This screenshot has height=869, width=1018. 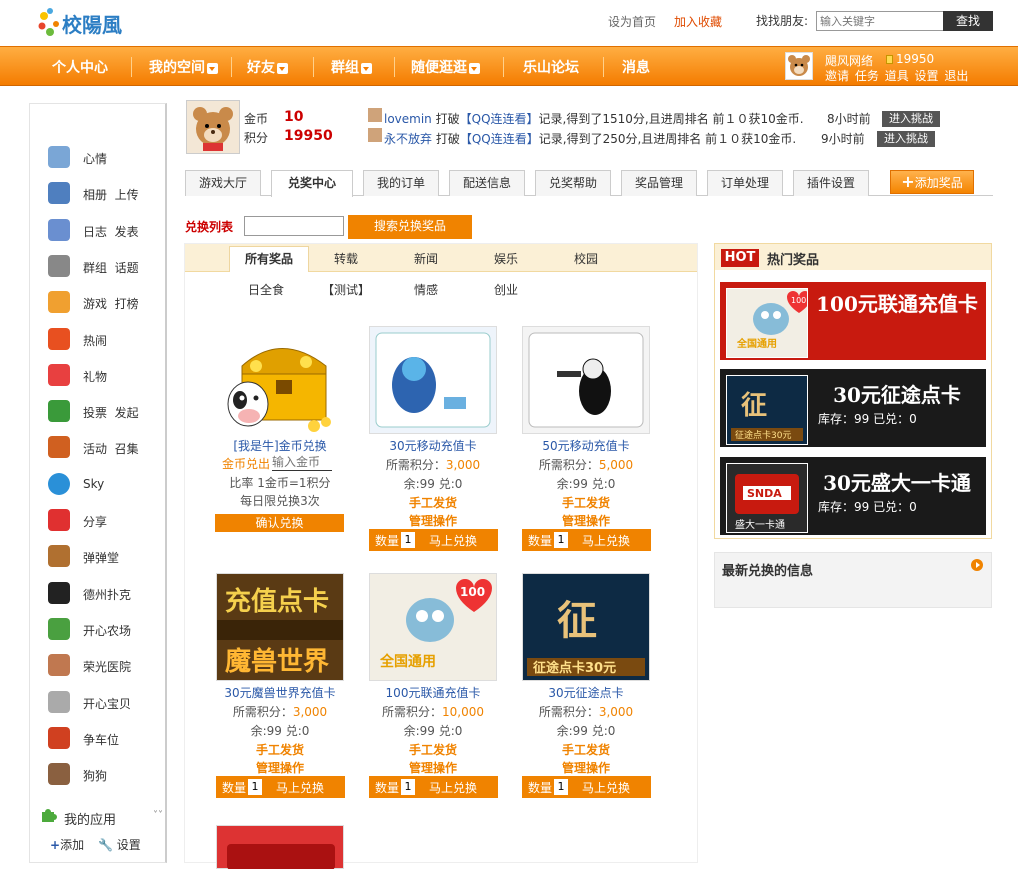 What do you see at coordinates (95, 376) in the screenshot?
I see `sidebar-item: 礼物` at bounding box center [95, 376].